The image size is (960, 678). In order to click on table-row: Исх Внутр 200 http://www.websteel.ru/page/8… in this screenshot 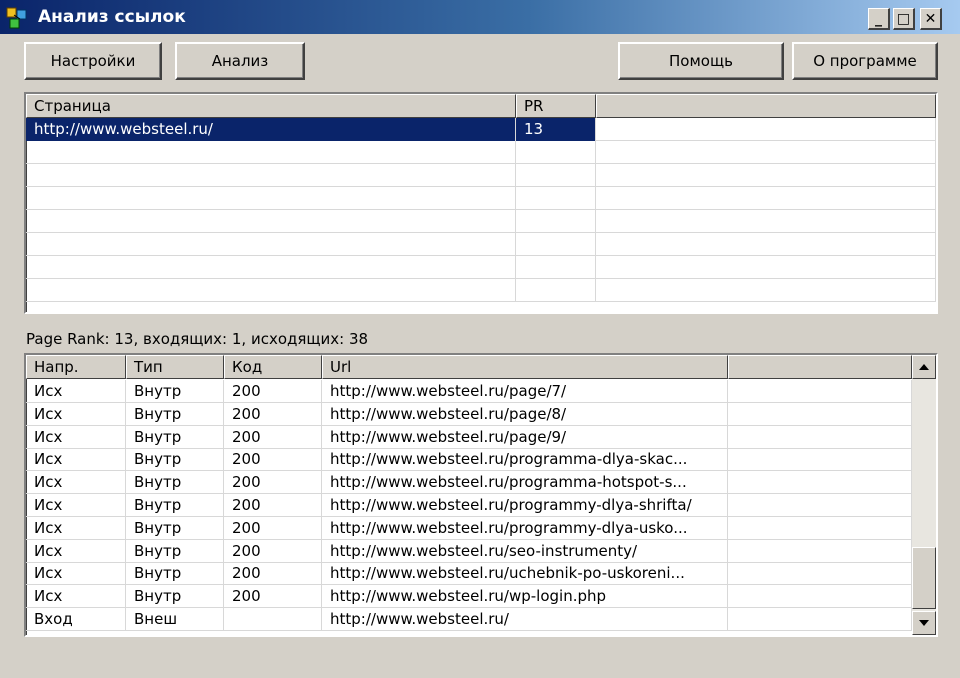, I will do `click(469, 414)`.